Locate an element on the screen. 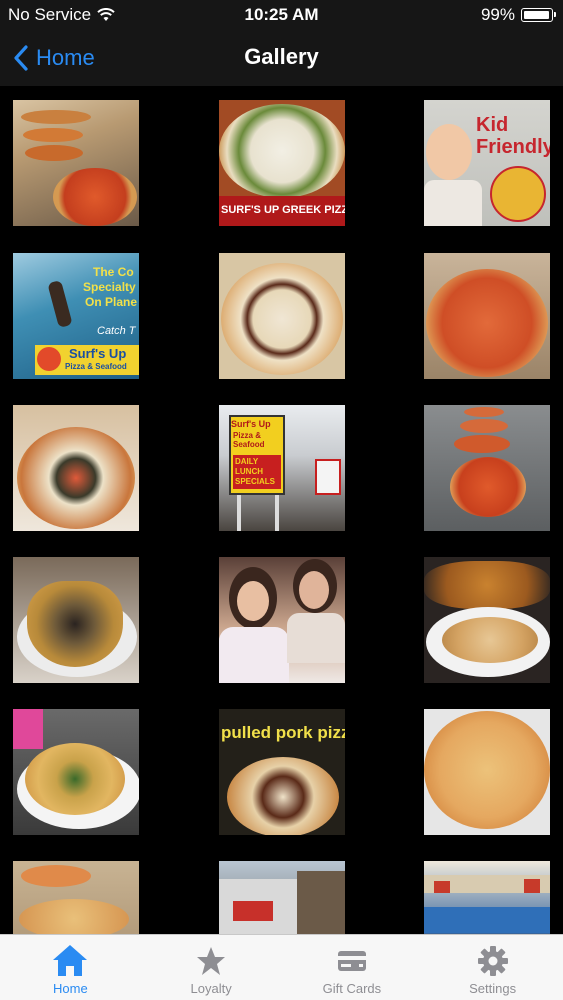 This screenshot has height=1000, width=563. sign-line-2: Pizza & Seafood is located at coordinates (249, 440).